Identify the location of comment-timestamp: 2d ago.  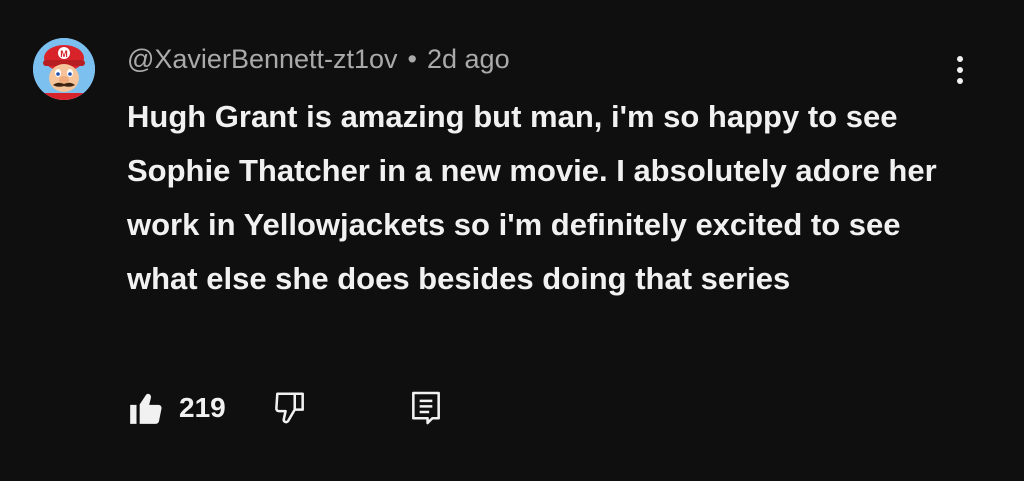
(468, 59).